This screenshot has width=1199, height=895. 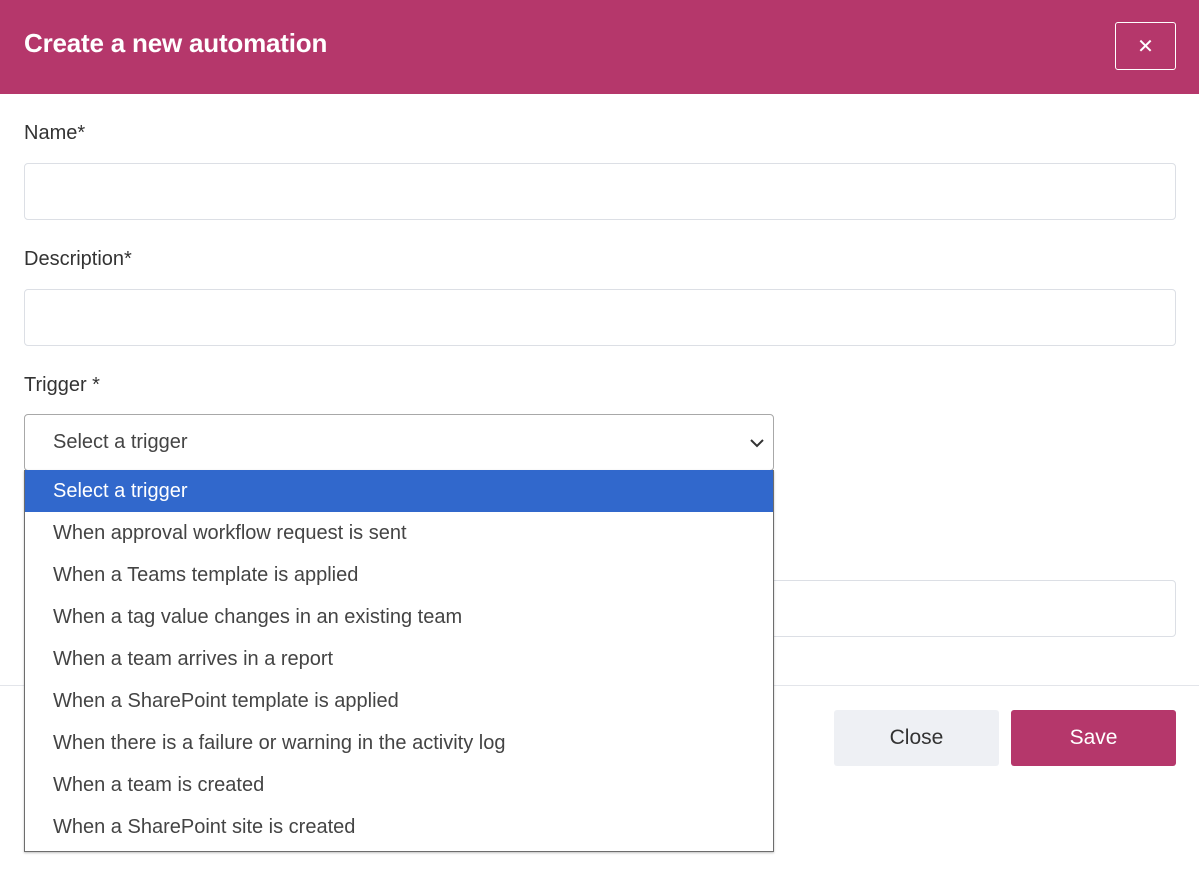 I want to click on trigger-option: When a team is created, so click(x=399, y=785).